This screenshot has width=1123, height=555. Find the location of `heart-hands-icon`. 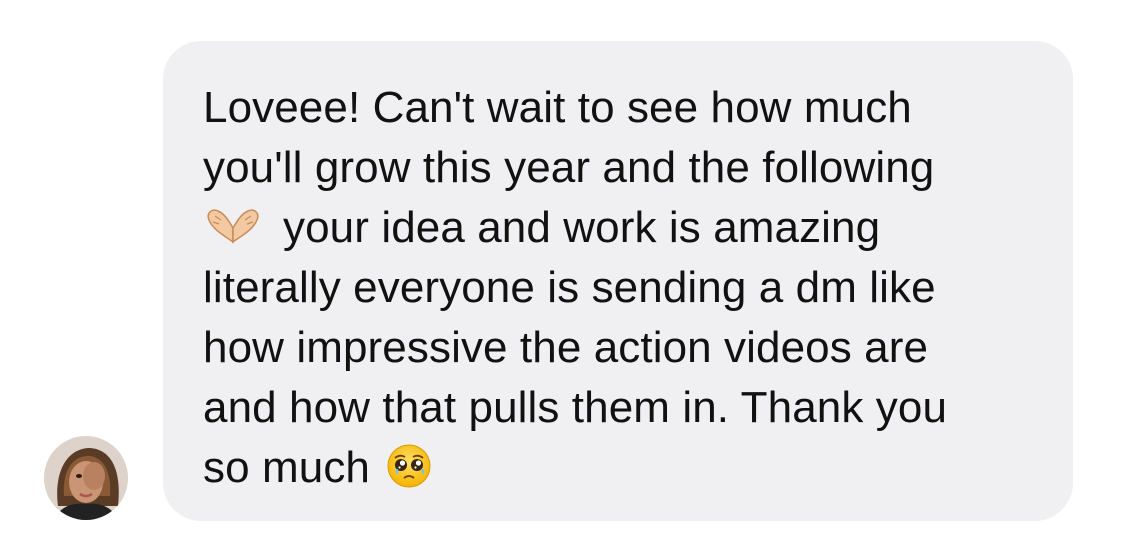

heart-hands-icon is located at coordinates (233, 226).